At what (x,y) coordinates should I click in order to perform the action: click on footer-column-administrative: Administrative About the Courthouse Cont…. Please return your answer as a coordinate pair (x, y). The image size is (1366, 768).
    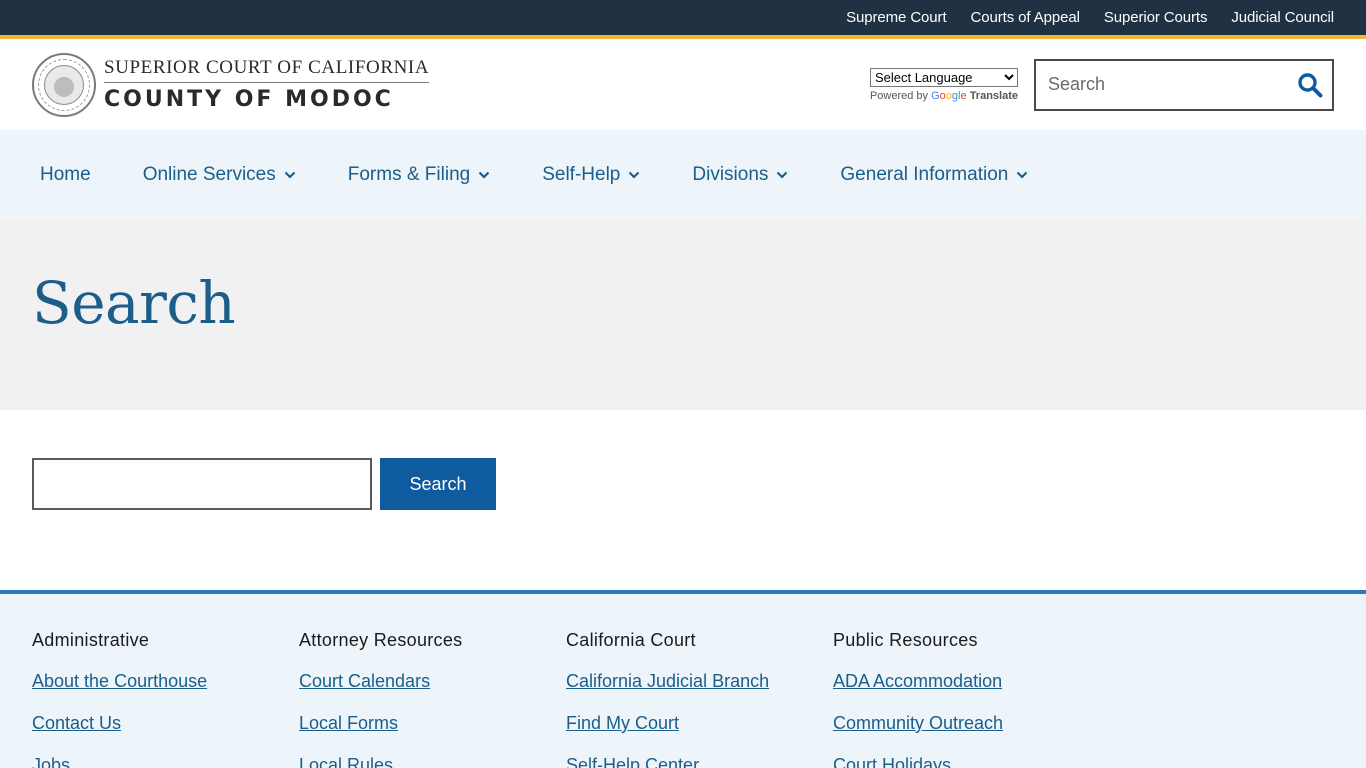
    Looking at the image, I should click on (165, 699).